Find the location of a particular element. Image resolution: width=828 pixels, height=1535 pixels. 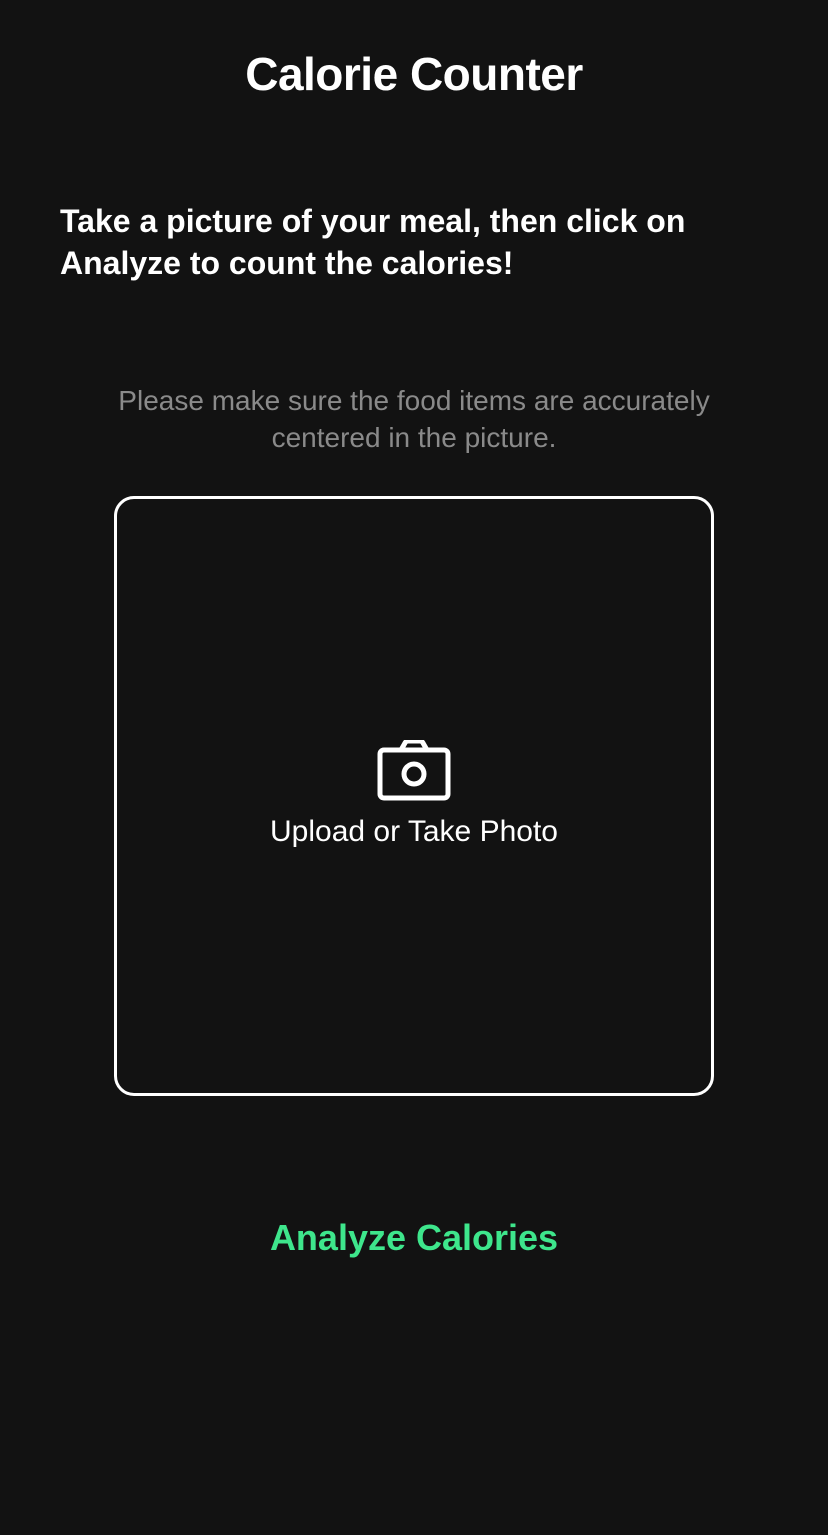

analyze-calories-button: Analyze Calories is located at coordinates (414, 1238).